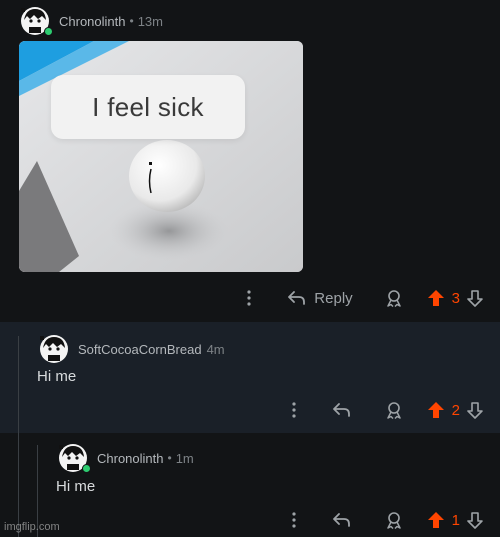 This screenshot has width=500, height=537. Describe the element at coordinates (215, 349) in the screenshot. I see `timestamp: 4m` at that location.